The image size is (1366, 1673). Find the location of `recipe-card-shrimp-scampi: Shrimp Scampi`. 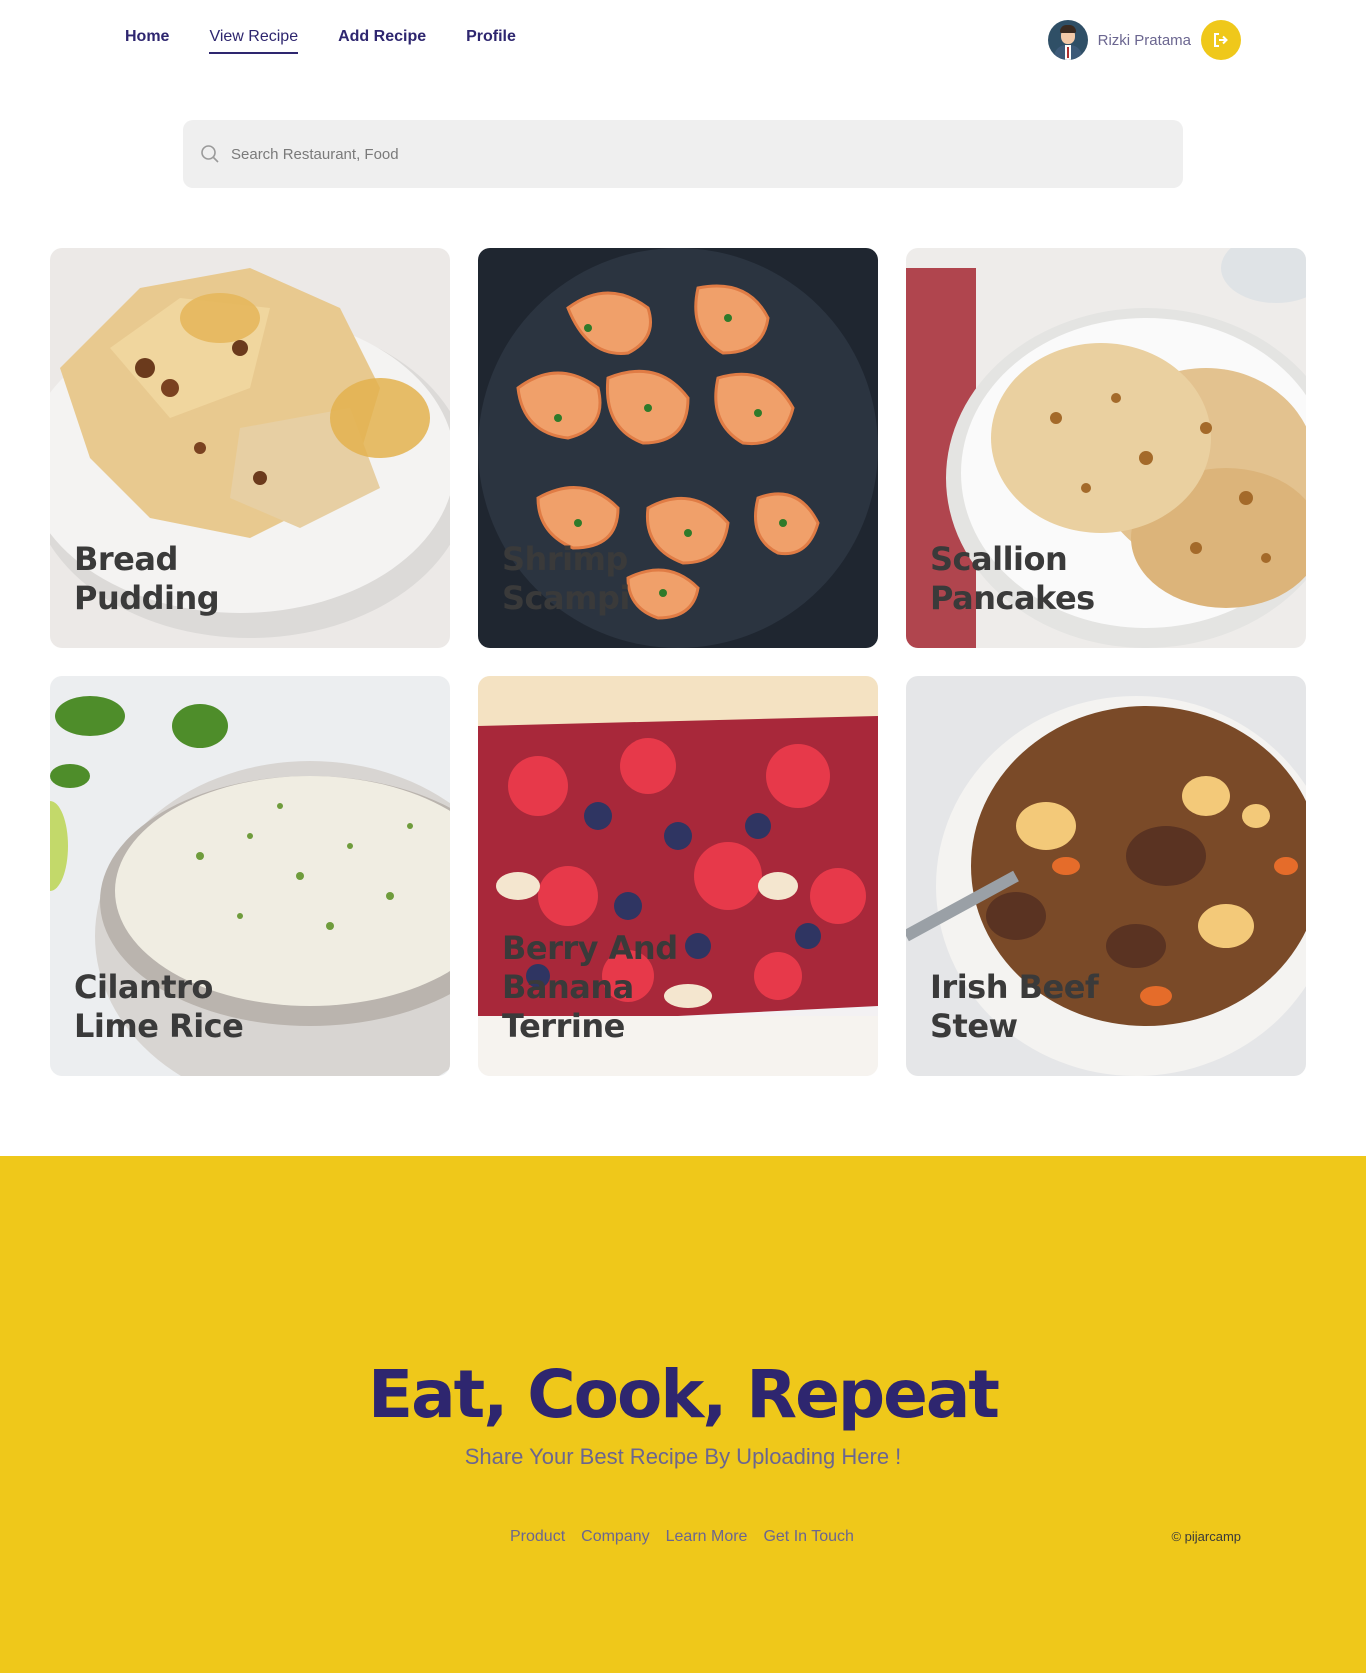

recipe-card-shrimp-scampi: Shrimp Scampi is located at coordinates (678, 448).